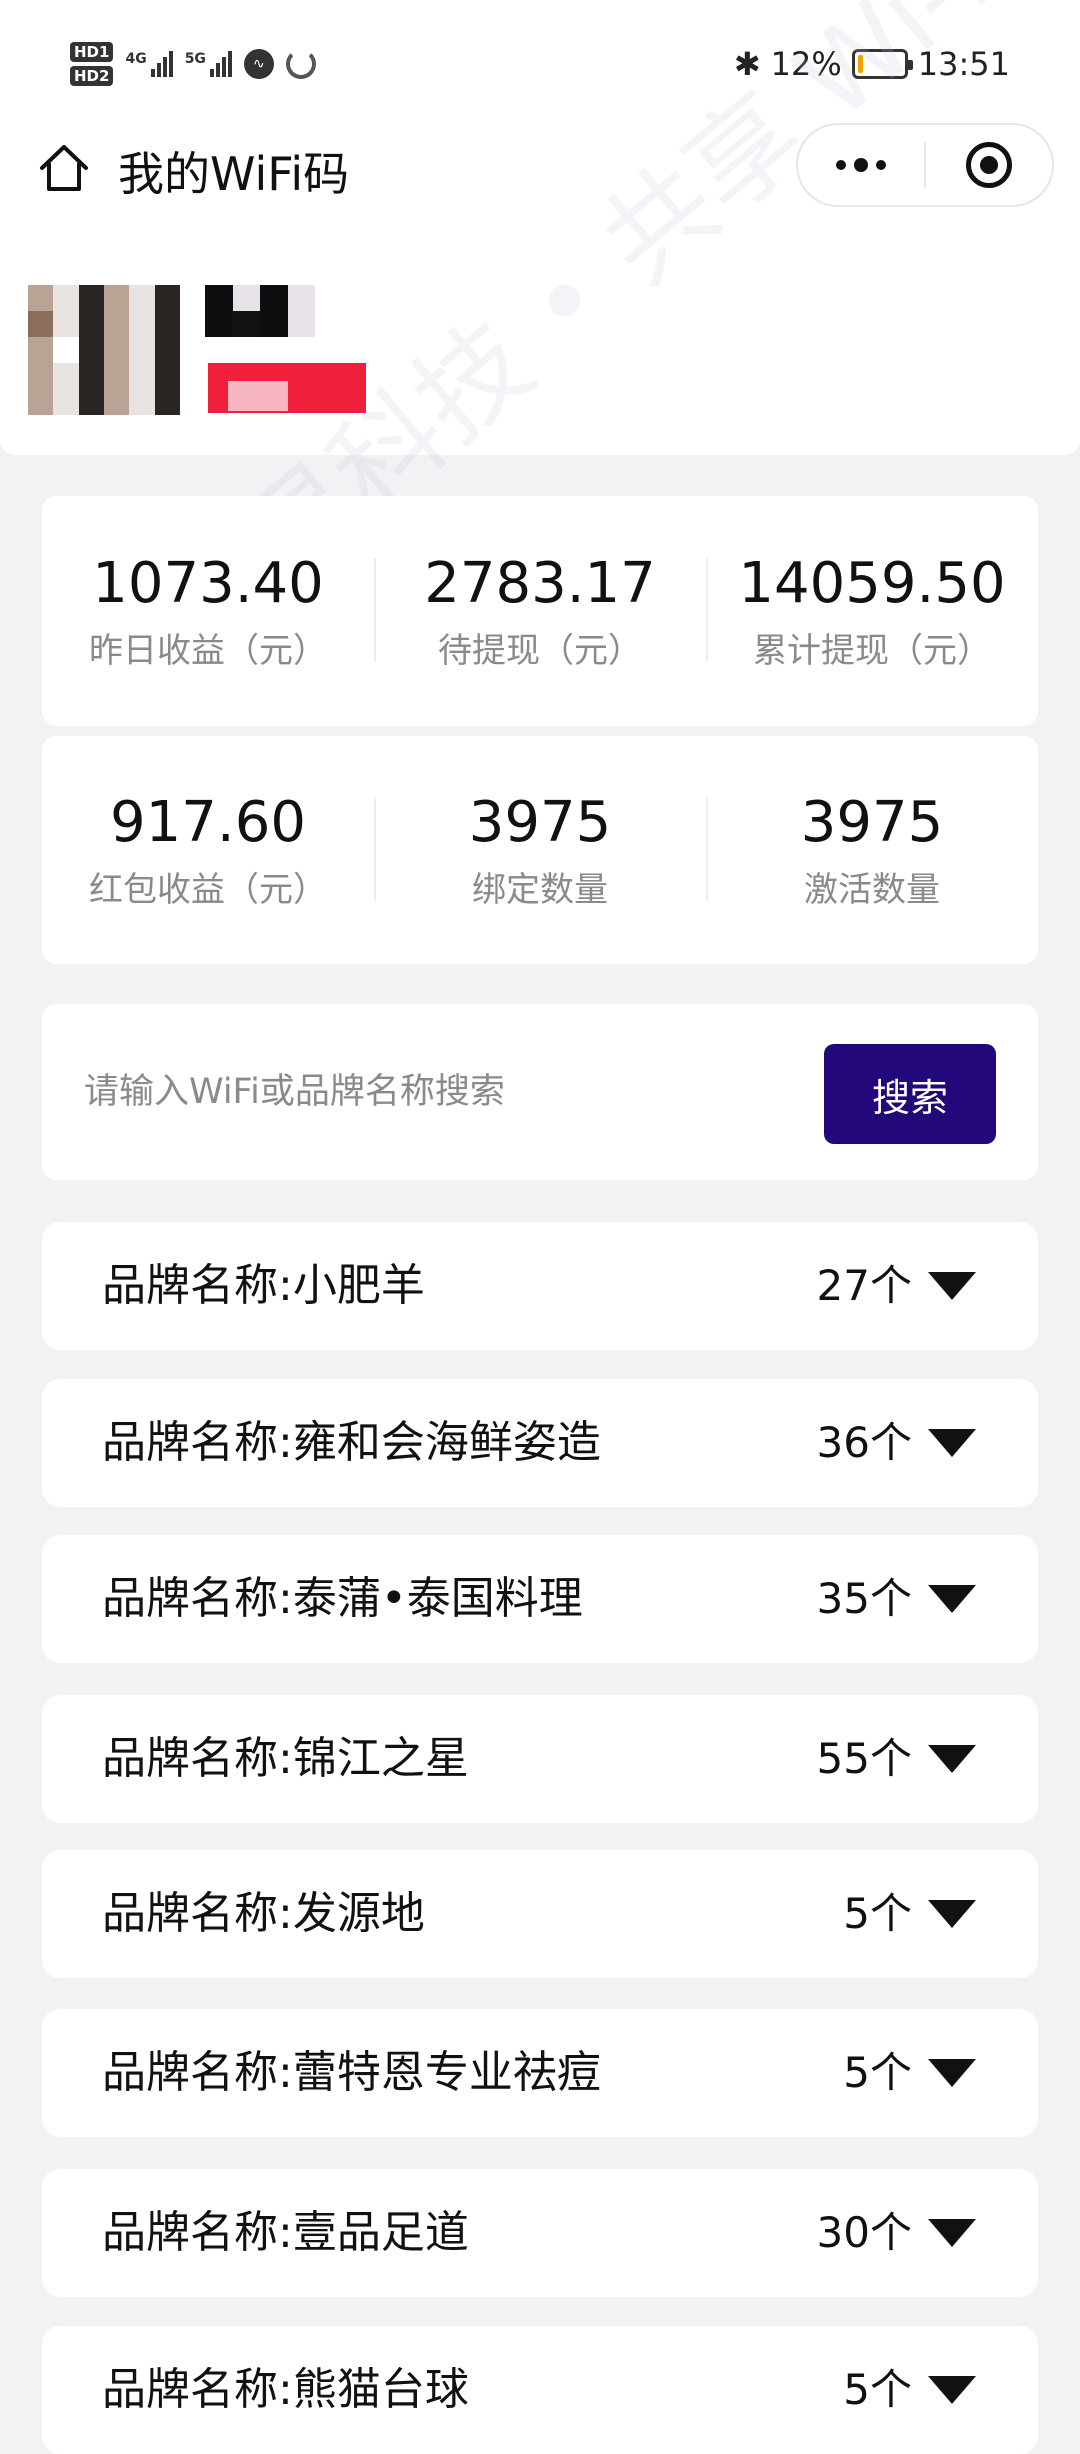 The height and width of the screenshot is (2454, 1080). I want to click on brand-count: 55个, so click(864, 1758).